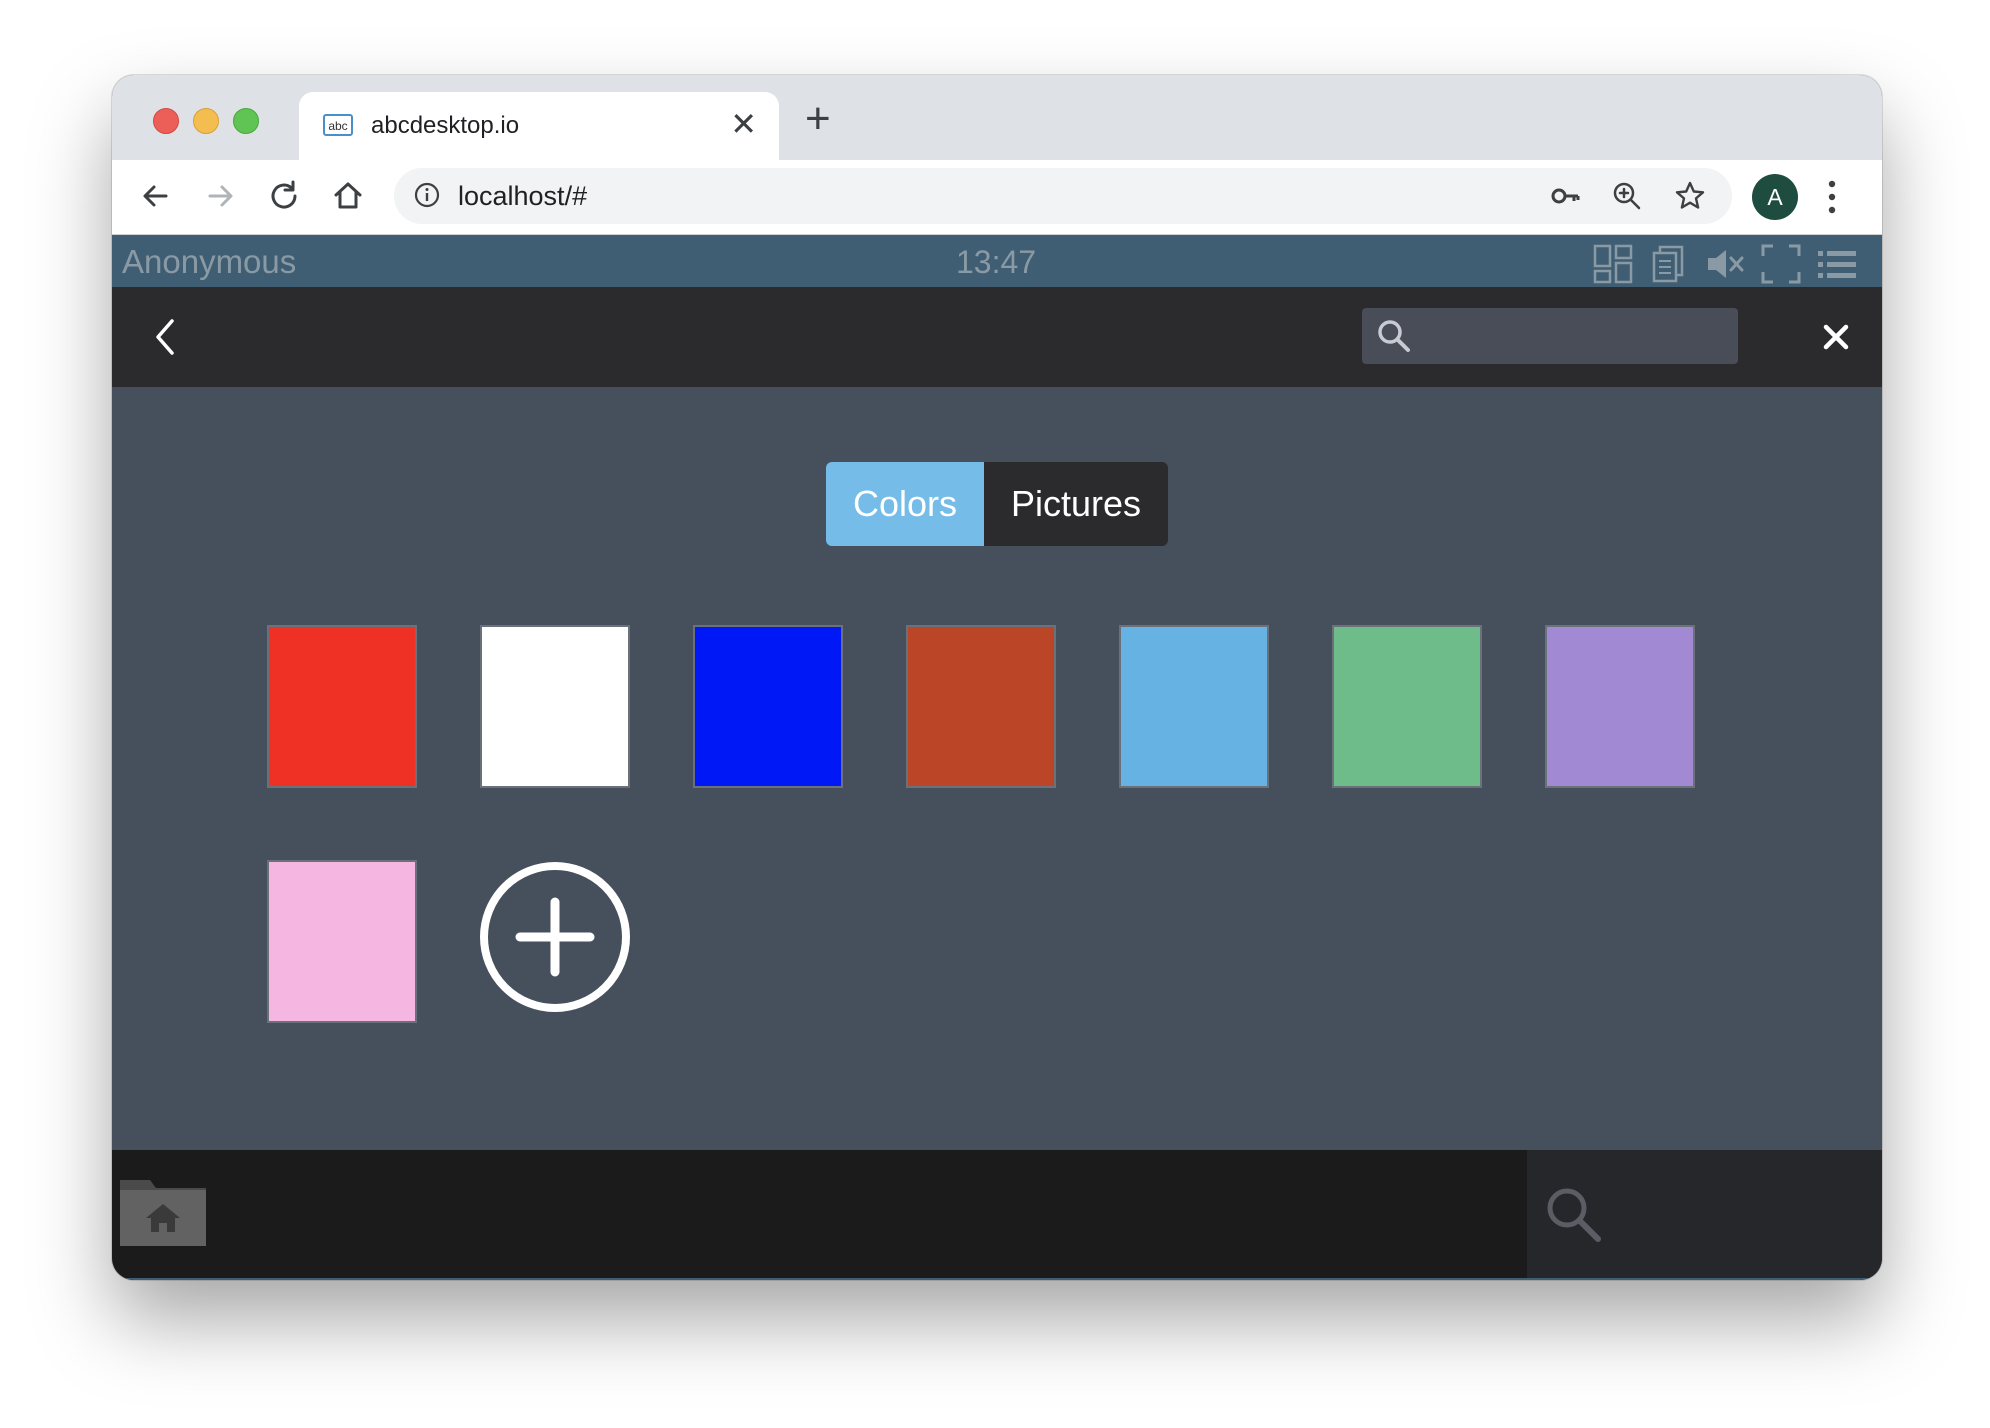 The width and height of the screenshot is (1990, 1428). I want to click on tab-strip: abc abcdesktop.io ✕ +, so click(997, 117).